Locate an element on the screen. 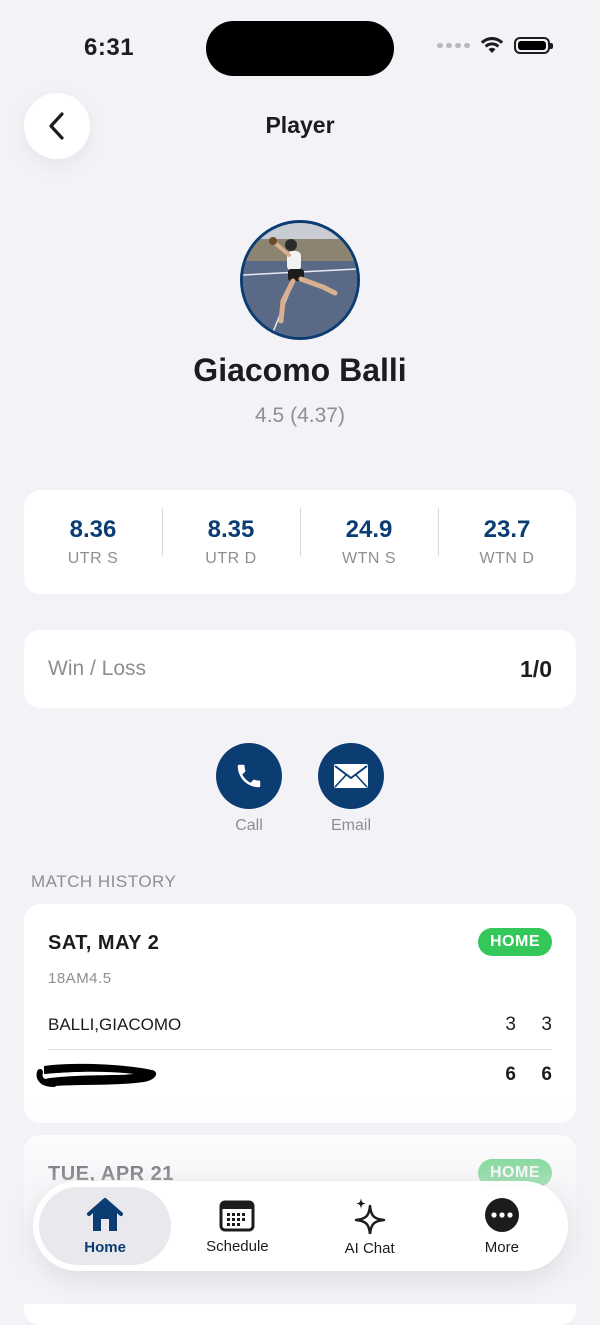 This screenshot has width=600, height=1325. tab-home: Home is located at coordinates (105, 1226).